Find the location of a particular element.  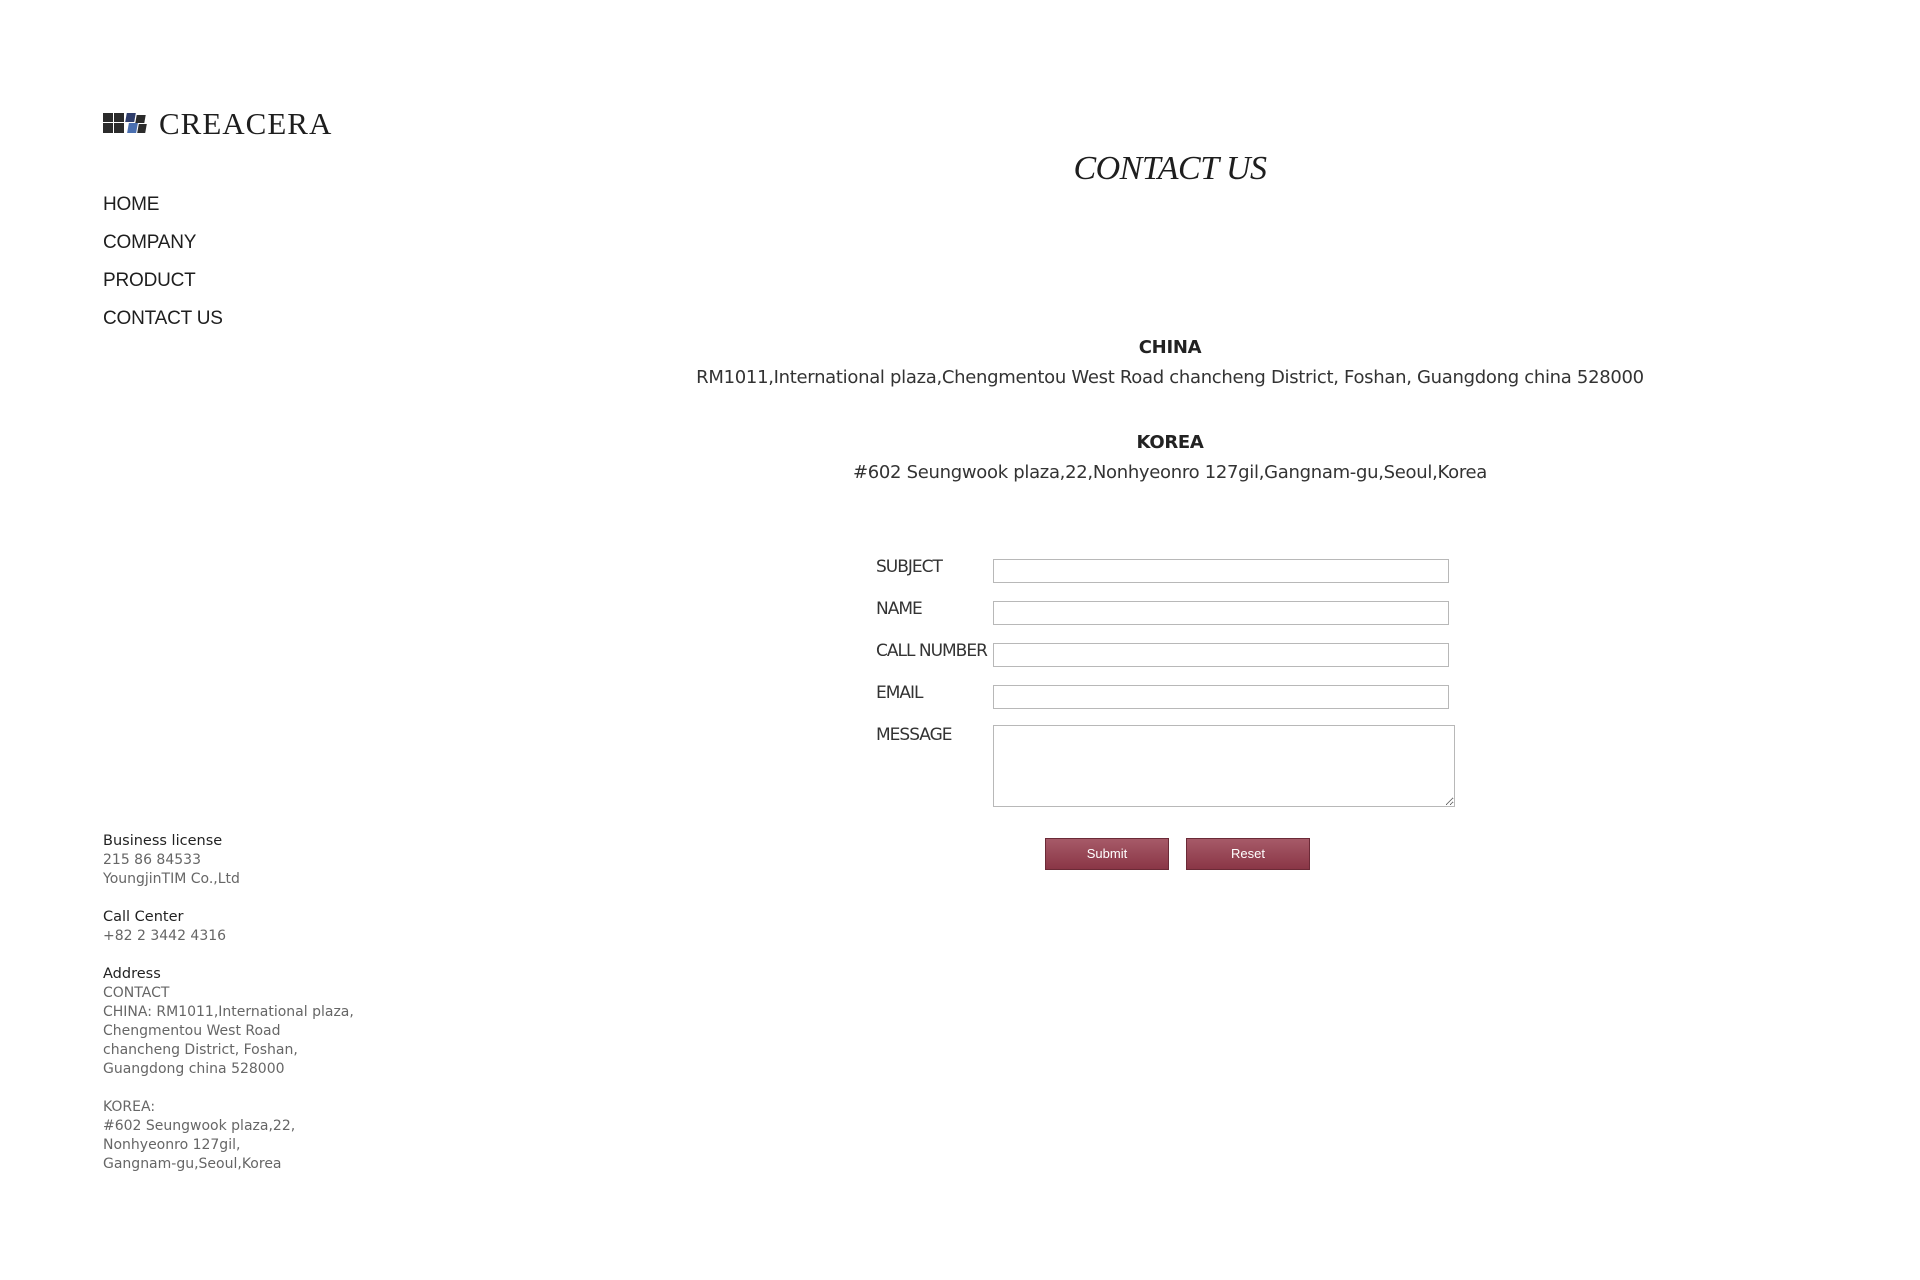

reset-button: Reset is located at coordinates (1248, 854).